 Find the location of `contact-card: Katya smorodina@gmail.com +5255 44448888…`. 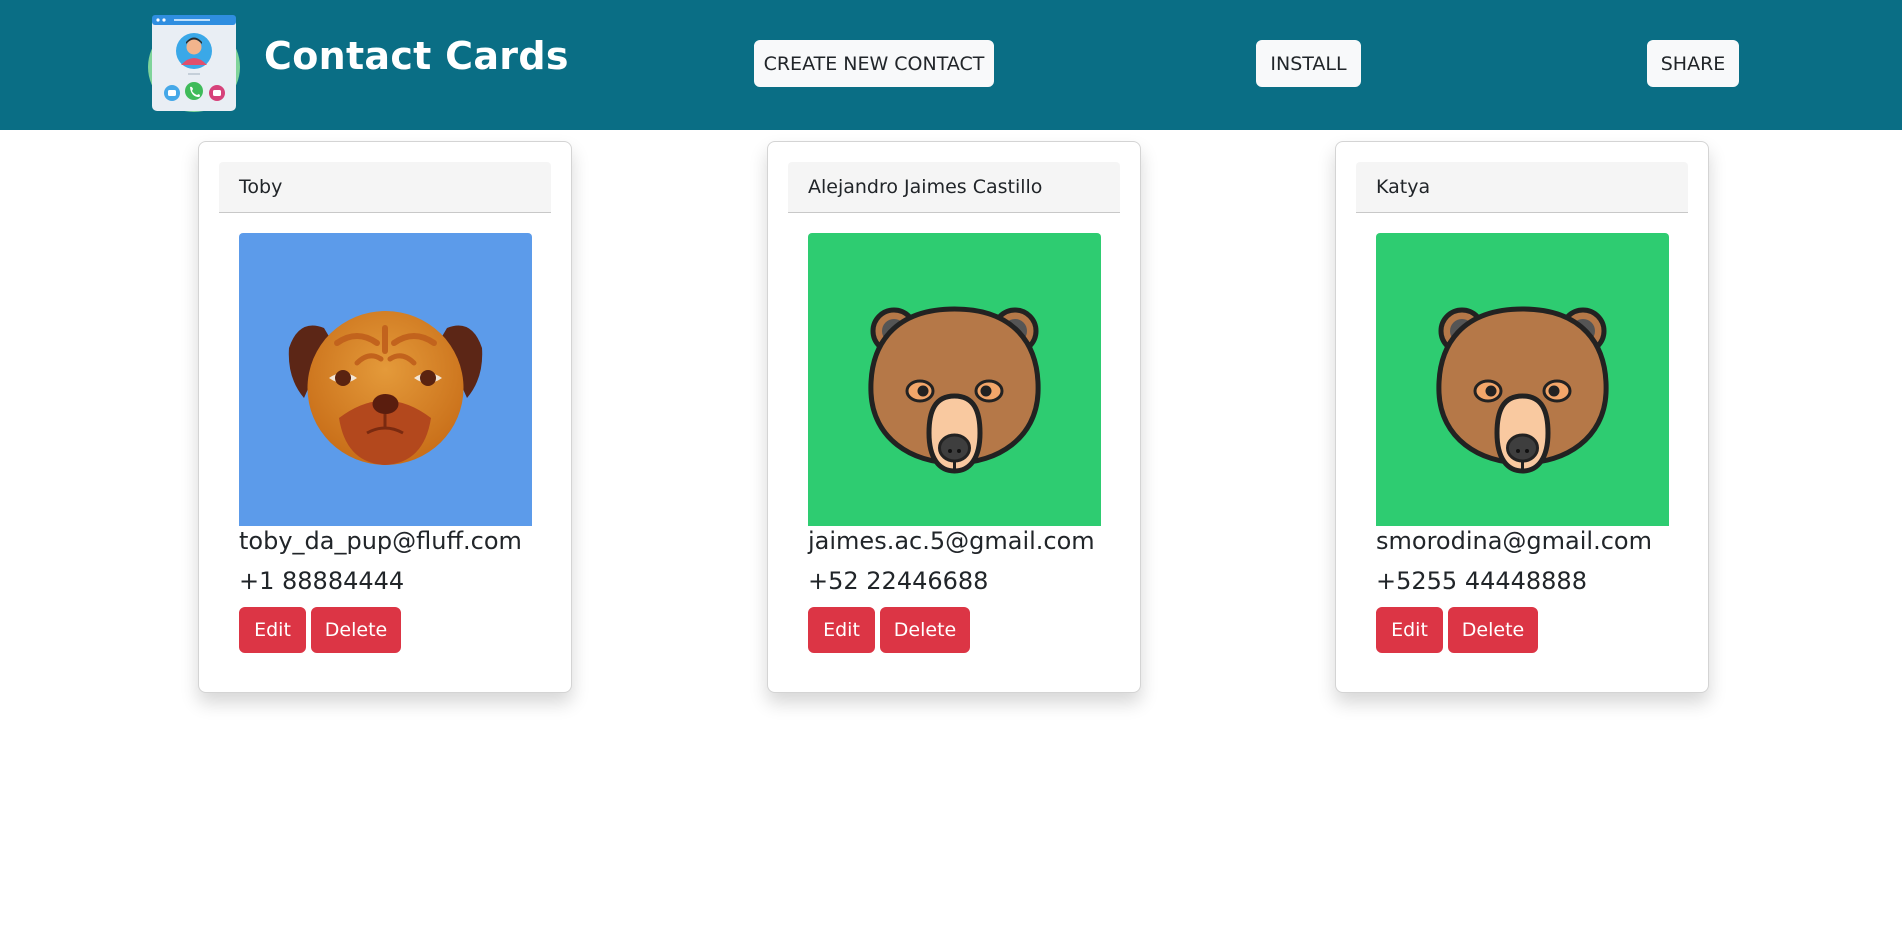

contact-card: Katya smorodina@gmail.com +5255 44448888… is located at coordinates (1522, 417).